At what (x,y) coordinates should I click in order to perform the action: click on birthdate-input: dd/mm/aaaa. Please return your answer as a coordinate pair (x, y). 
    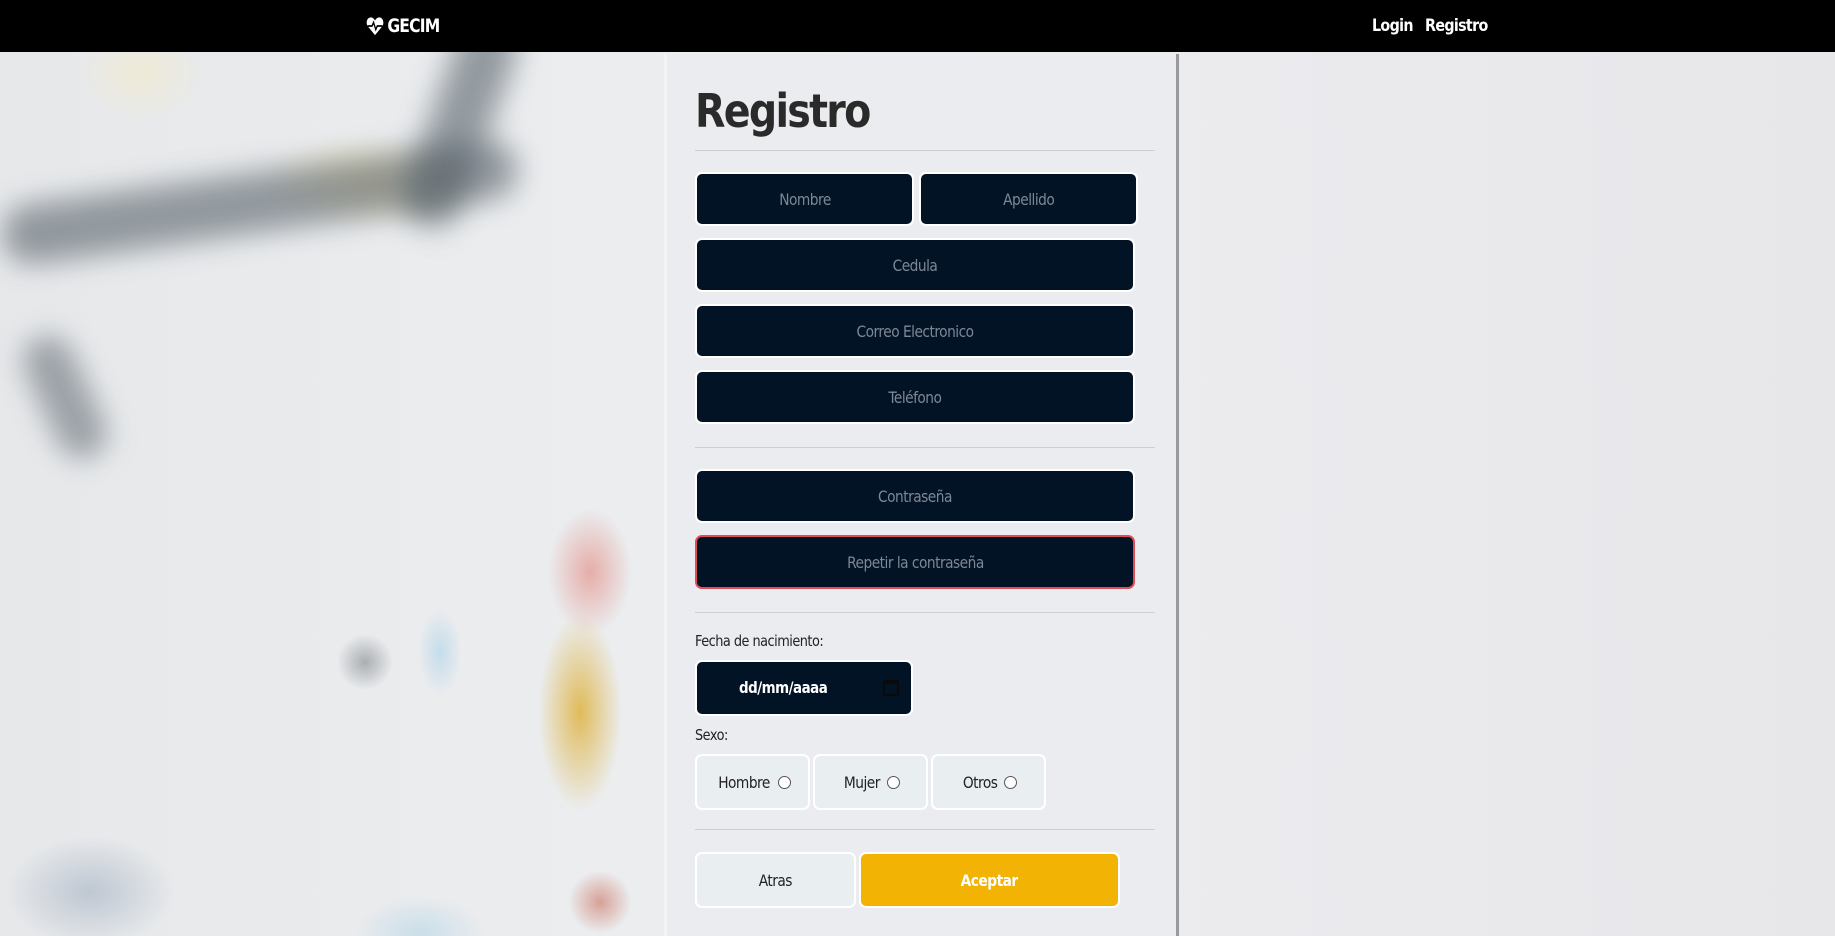
    Looking at the image, I should click on (804, 688).